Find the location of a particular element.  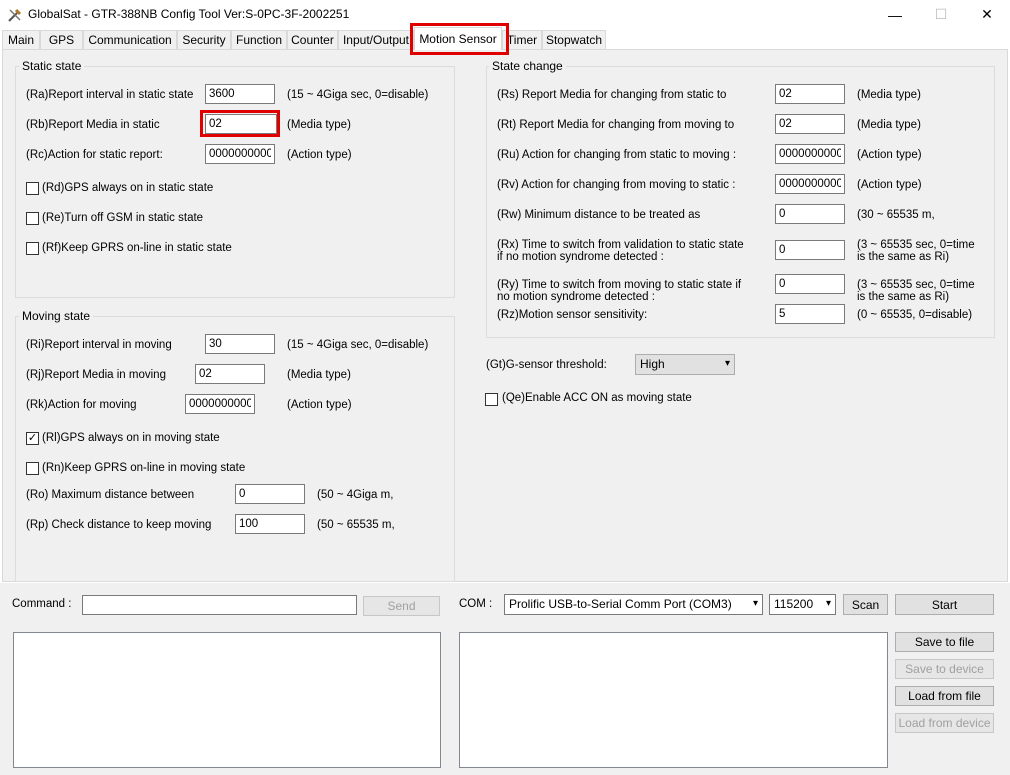

tab-communication: Communication is located at coordinates (130, 39).